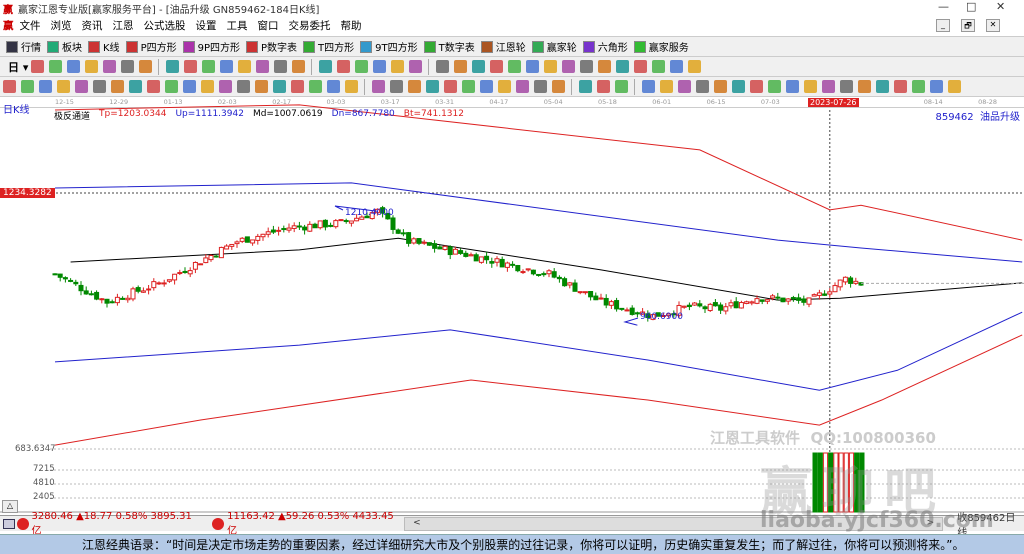 This screenshot has width=1024, height=554. What do you see at coordinates (363, 114) in the screenshot?
I see `indicator-dn: Dn=867.7780` at bounding box center [363, 114].